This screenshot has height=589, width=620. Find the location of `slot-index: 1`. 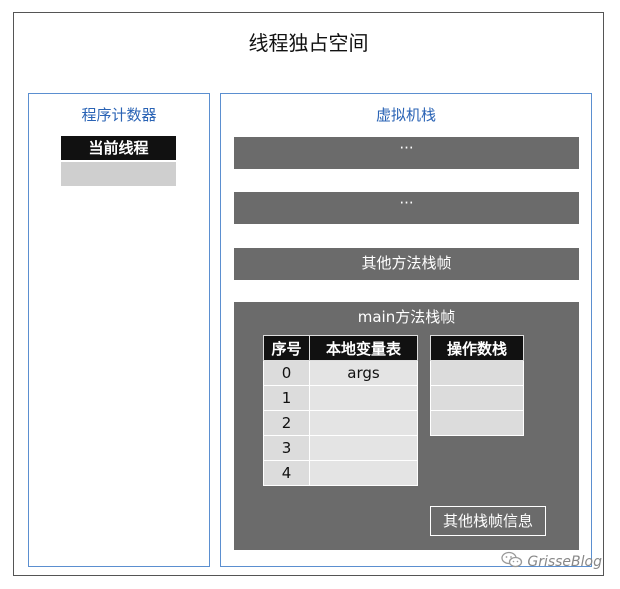

slot-index: 1 is located at coordinates (286, 398).